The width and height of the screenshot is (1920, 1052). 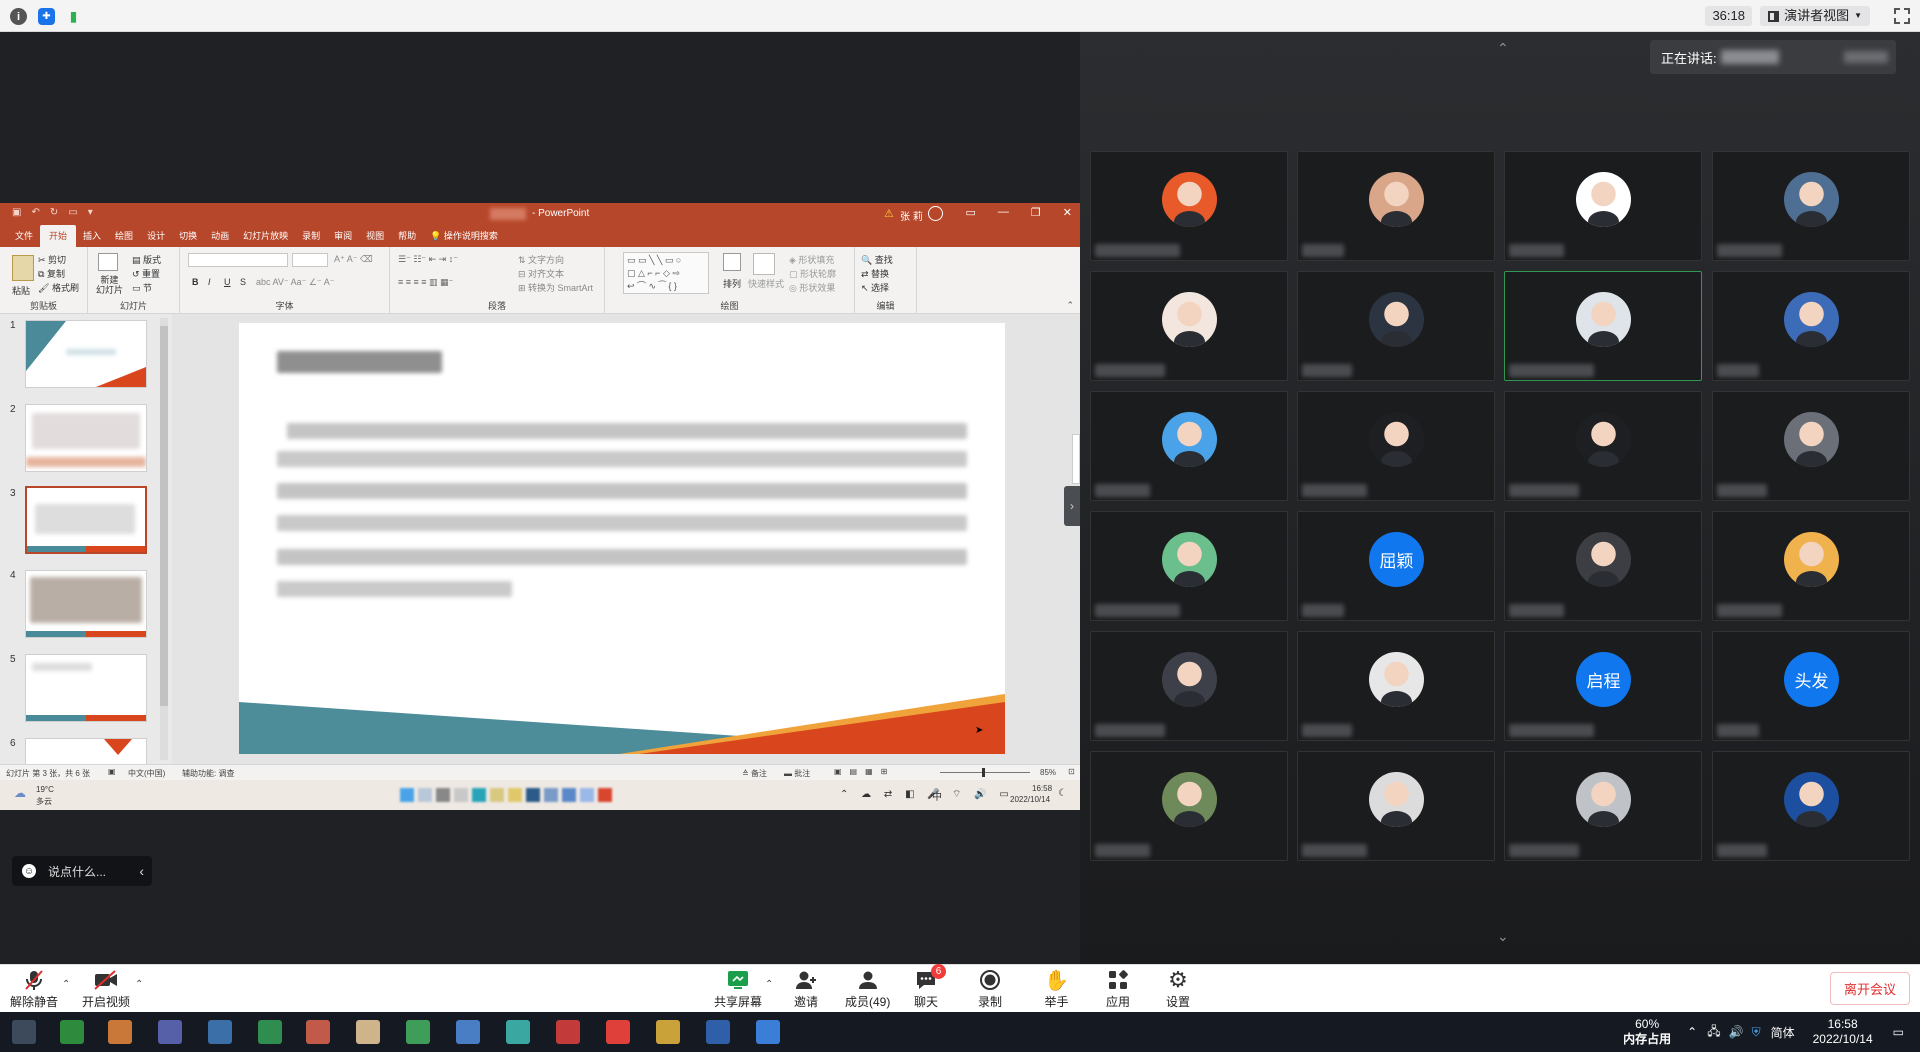 I want to click on tab-record: 录制, so click(x=311, y=238).